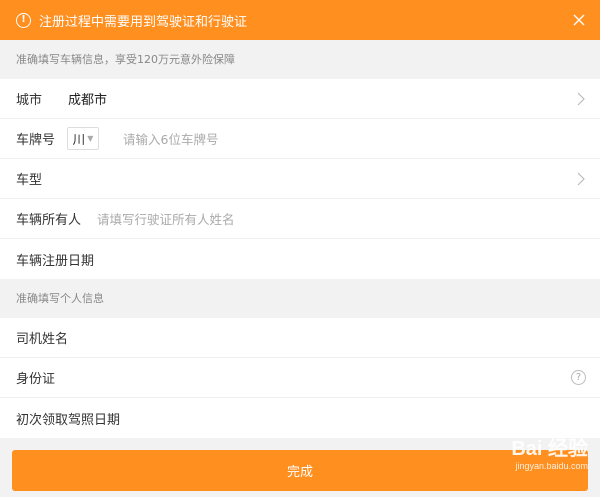  Describe the element at coordinates (143, 22) in the screenshot. I see `notice-text: 注册过程中需要用到驾驶证和行驶证` at that location.